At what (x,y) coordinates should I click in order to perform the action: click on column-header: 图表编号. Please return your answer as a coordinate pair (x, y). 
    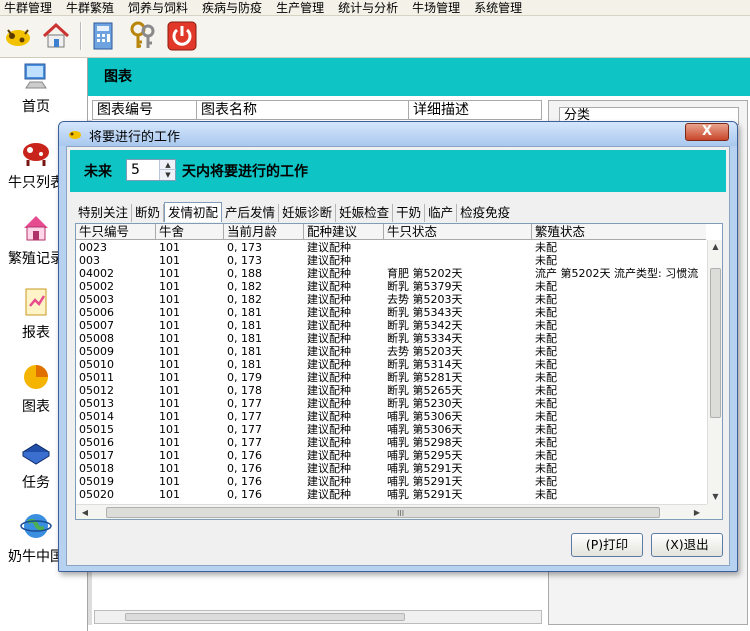
    Looking at the image, I should click on (145, 110).